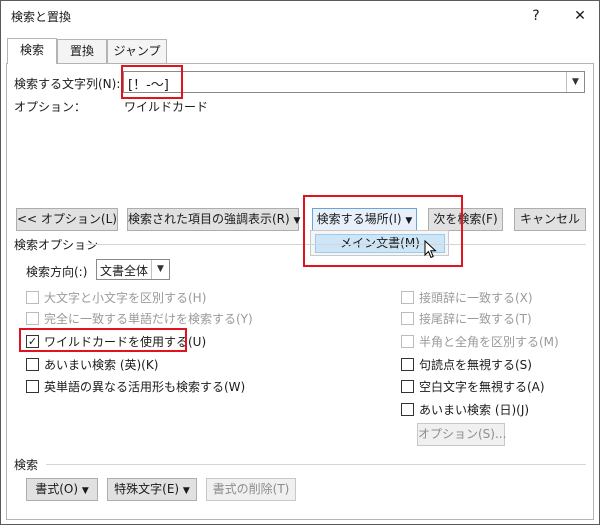 The width and height of the screenshot is (600, 525). Describe the element at coordinates (32, 51) in the screenshot. I see `tab-find: 検索` at that location.